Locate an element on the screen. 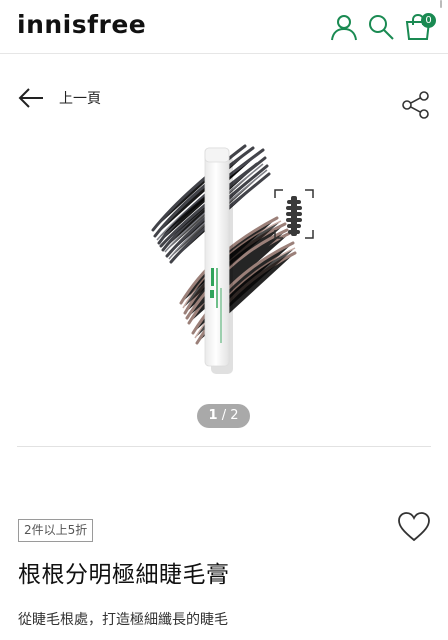 The height and width of the screenshot is (640, 448). product-description: 從睫毛根處，打造極細纖長的睫毛 is located at coordinates (123, 620).